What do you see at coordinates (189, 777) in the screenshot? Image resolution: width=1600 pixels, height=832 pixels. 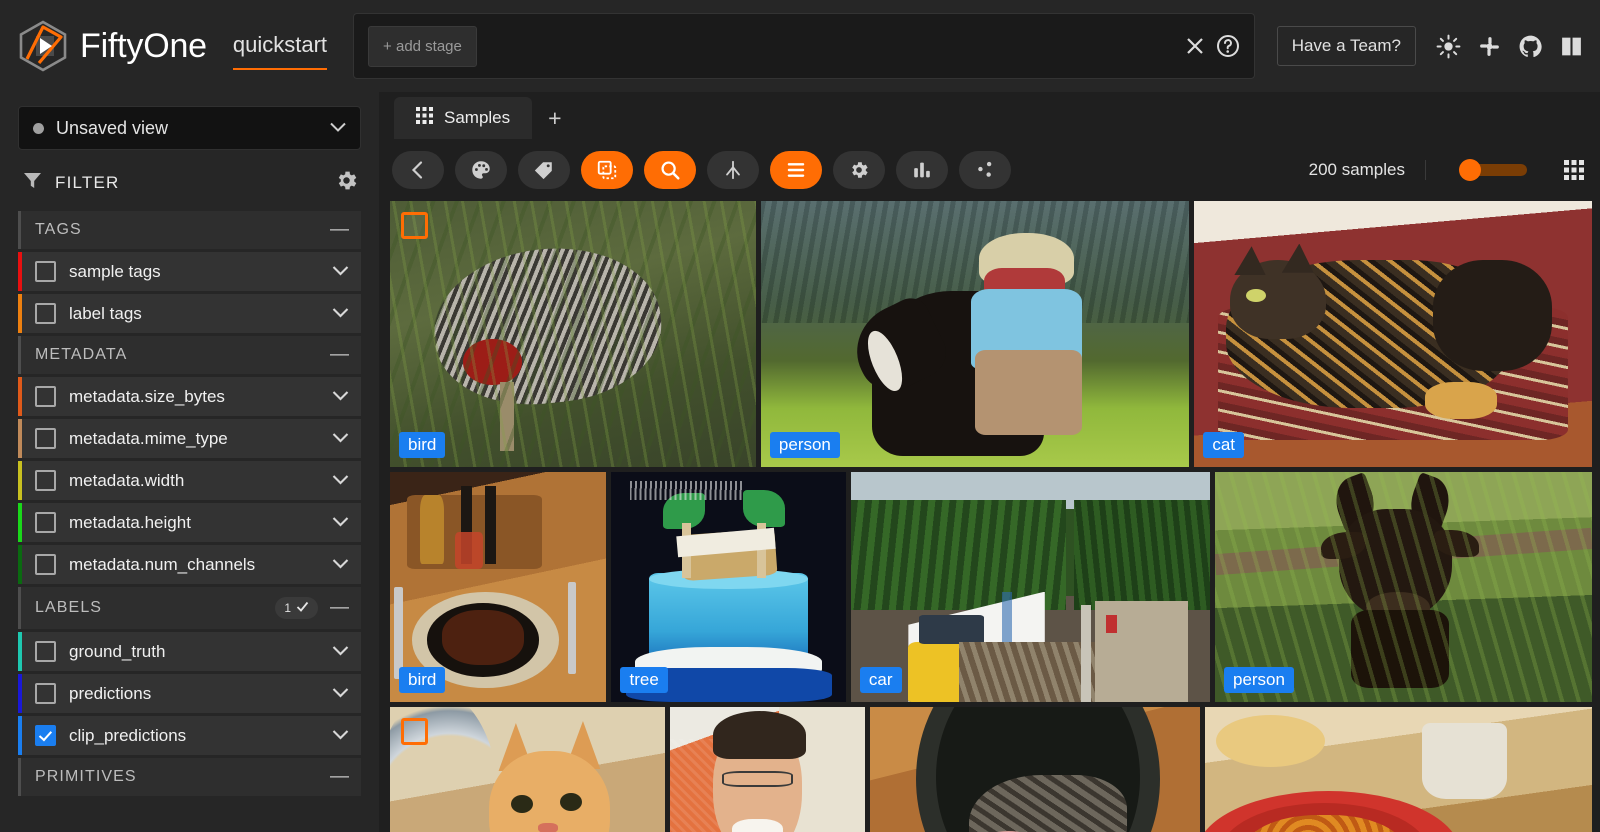 I see `sidebar-group-primitives: PRIMITIVES —` at bounding box center [189, 777].